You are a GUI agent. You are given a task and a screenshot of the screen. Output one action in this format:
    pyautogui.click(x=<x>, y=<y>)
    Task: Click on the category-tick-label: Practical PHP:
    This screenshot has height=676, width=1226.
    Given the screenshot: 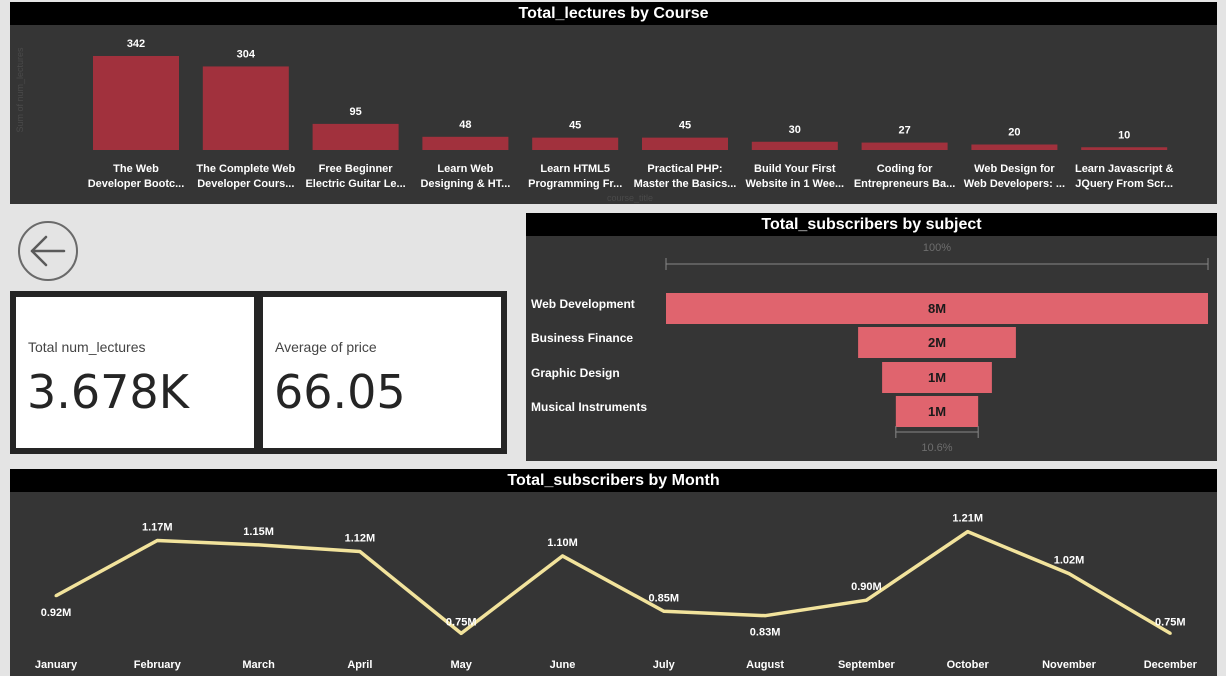 What is the action you would take?
    pyautogui.click(x=684, y=169)
    